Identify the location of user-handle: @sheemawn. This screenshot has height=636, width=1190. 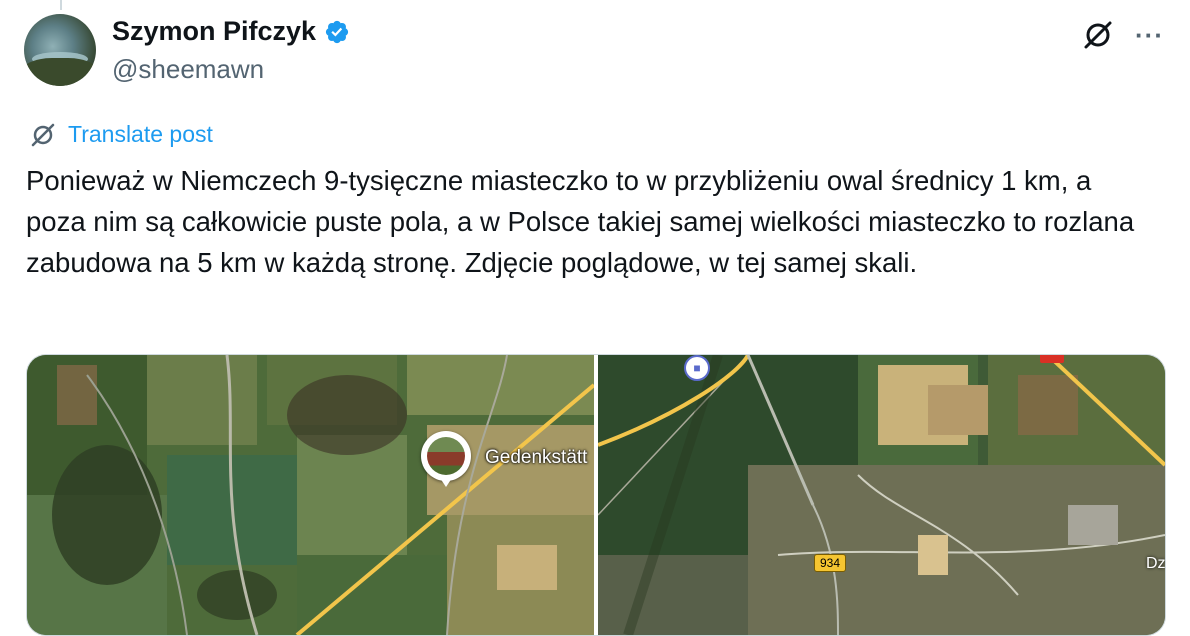
(188, 69).